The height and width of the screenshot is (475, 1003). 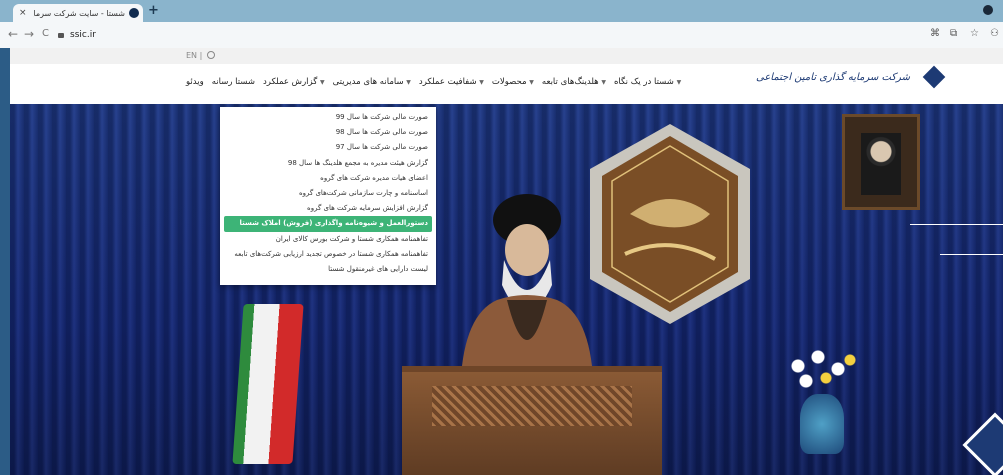 What do you see at coordinates (5, 261) in the screenshot?
I see `left-edge-band` at bounding box center [5, 261].